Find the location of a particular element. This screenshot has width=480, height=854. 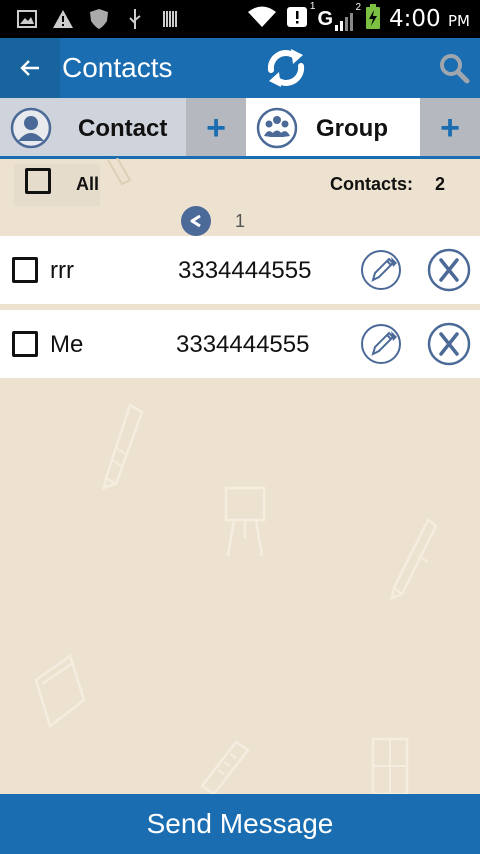

sim-alert-icon: 1 is located at coordinates (300, 17).